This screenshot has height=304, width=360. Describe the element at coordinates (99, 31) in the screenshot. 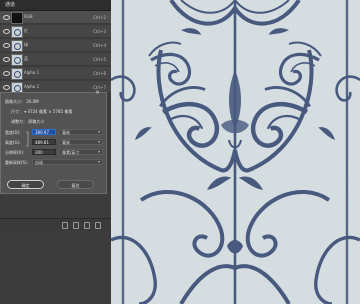

I see `channel-shortcut: Ctrl+3` at that location.